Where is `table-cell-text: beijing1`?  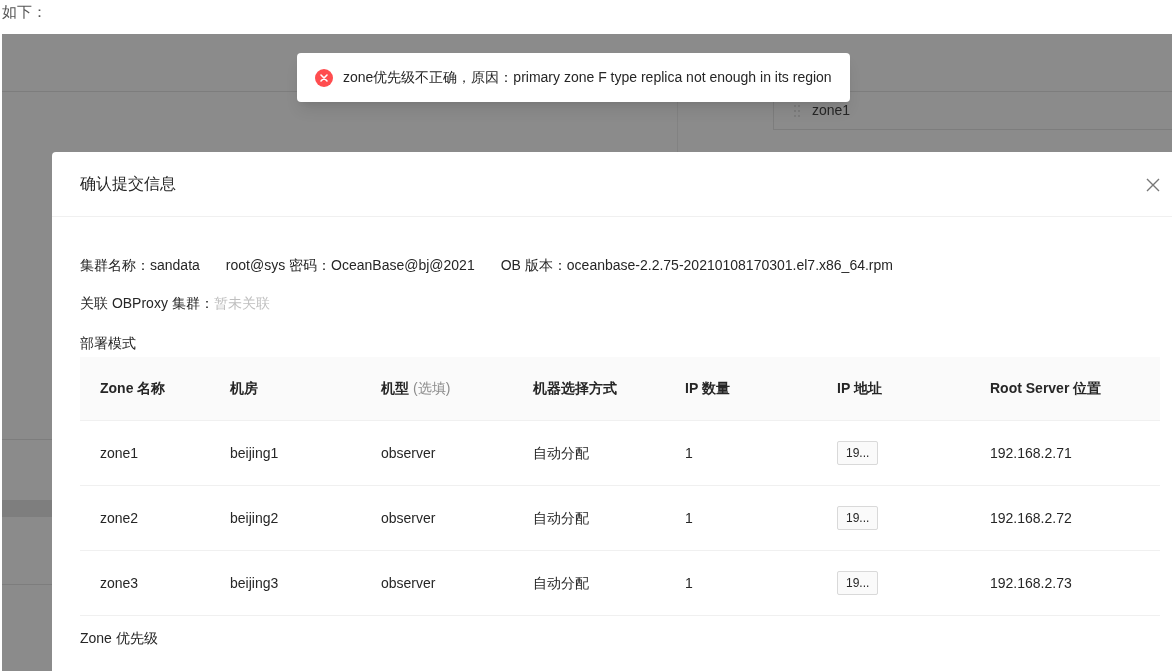
table-cell-text: beijing1 is located at coordinates (254, 453).